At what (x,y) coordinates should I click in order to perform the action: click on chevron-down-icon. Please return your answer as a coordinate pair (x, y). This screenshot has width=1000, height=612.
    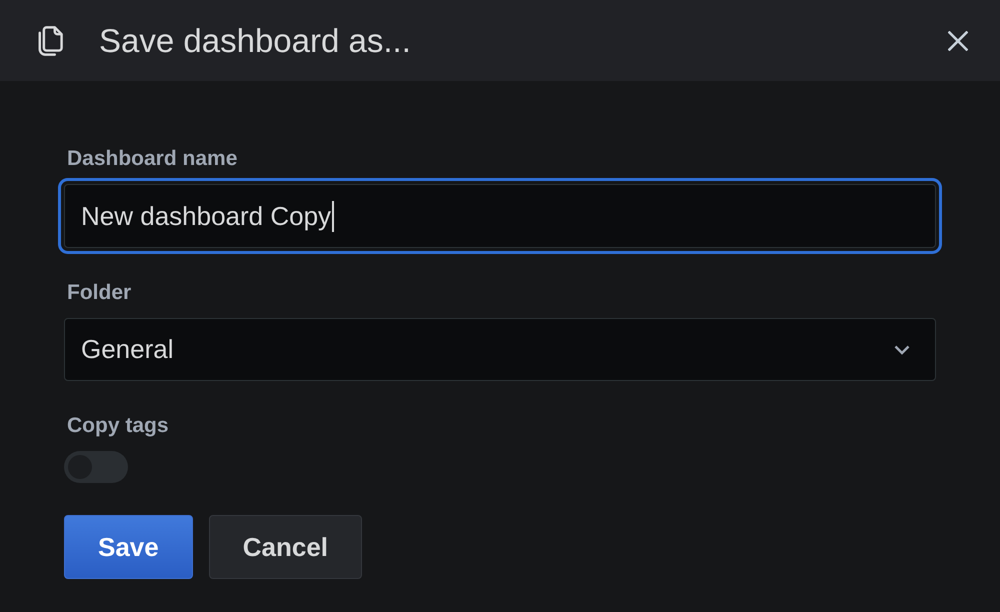
    Looking at the image, I should click on (902, 349).